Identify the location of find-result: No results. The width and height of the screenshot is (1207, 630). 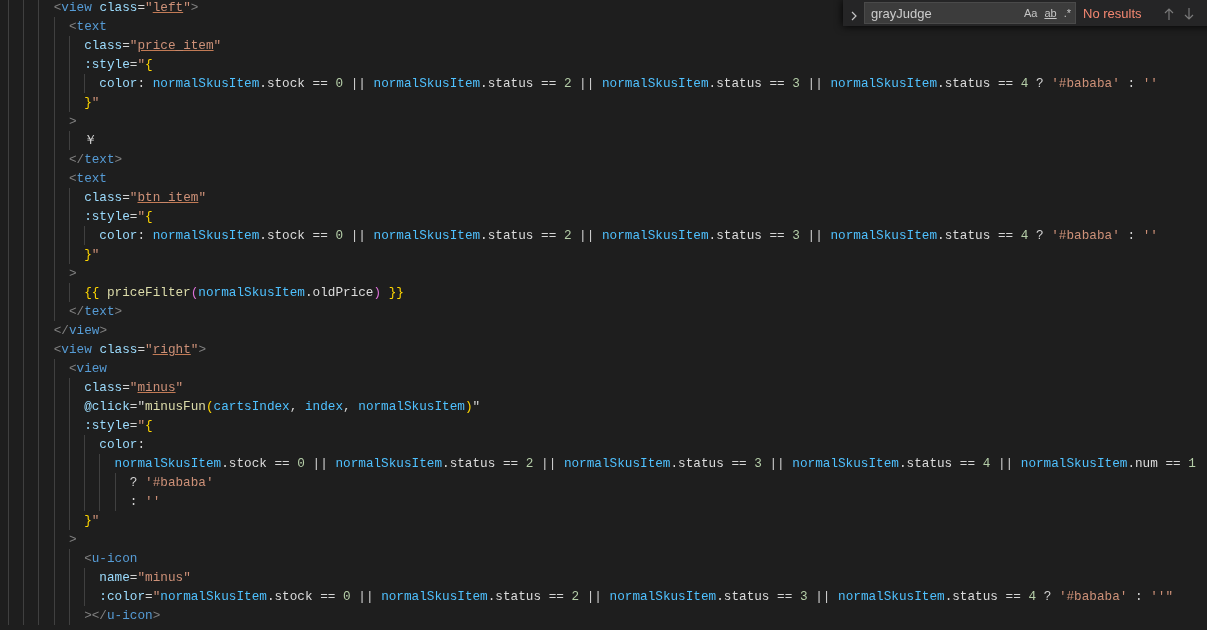
(1113, 13).